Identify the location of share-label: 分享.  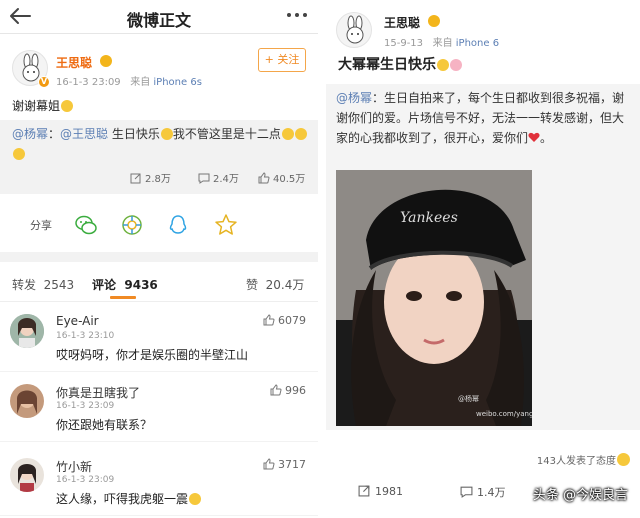
(41, 225).